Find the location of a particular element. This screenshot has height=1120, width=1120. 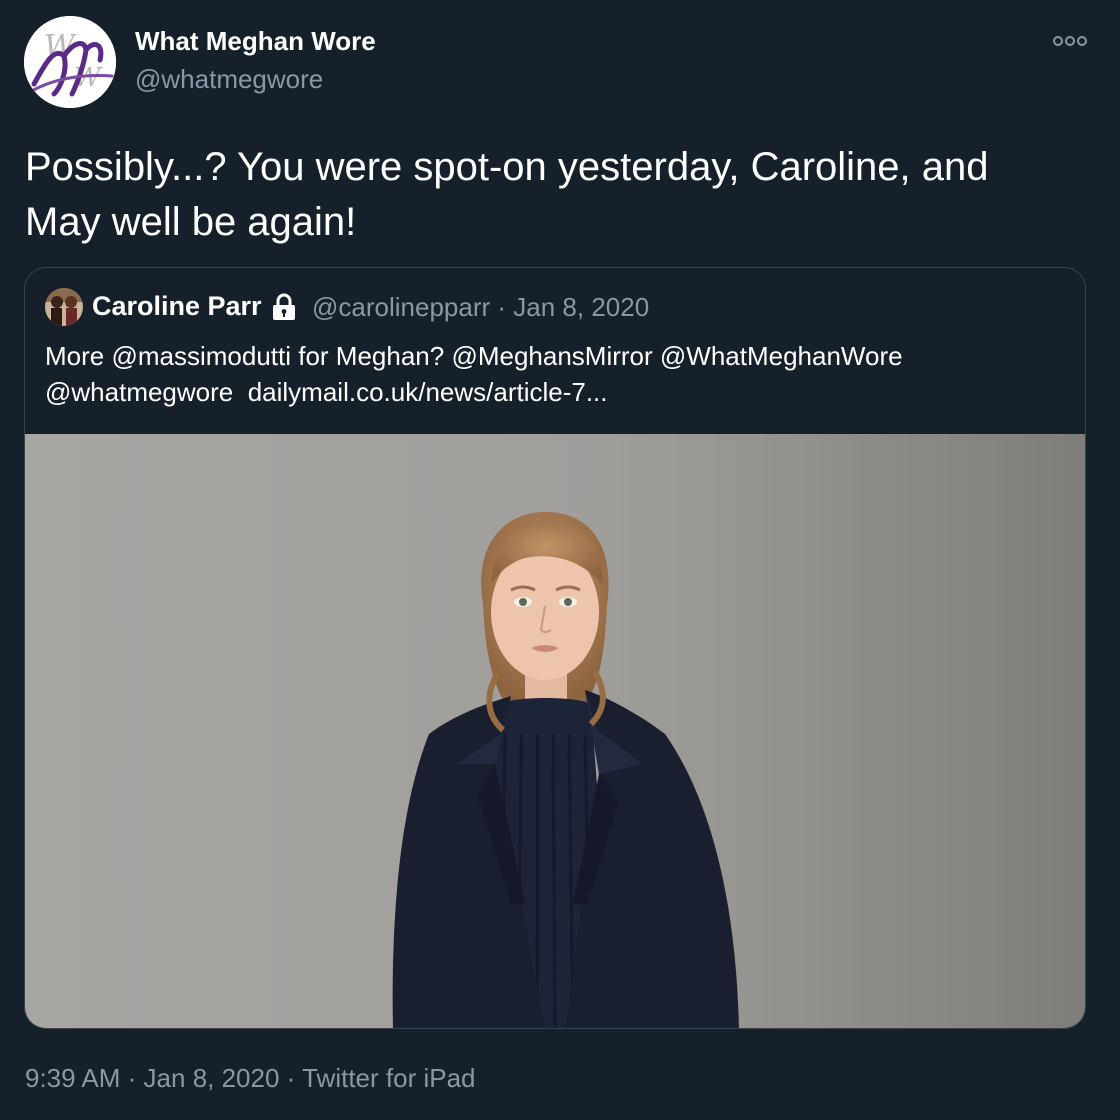

author-display-name: What Meghan Wore is located at coordinates (255, 41).